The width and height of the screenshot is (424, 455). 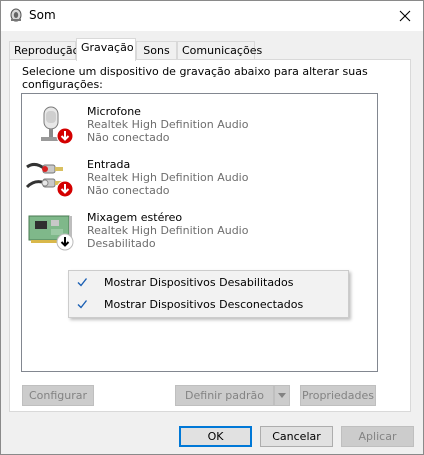 I want to click on menu-item-label: Mostrar Dispositivos Desconectados, so click(x=204, y=304).